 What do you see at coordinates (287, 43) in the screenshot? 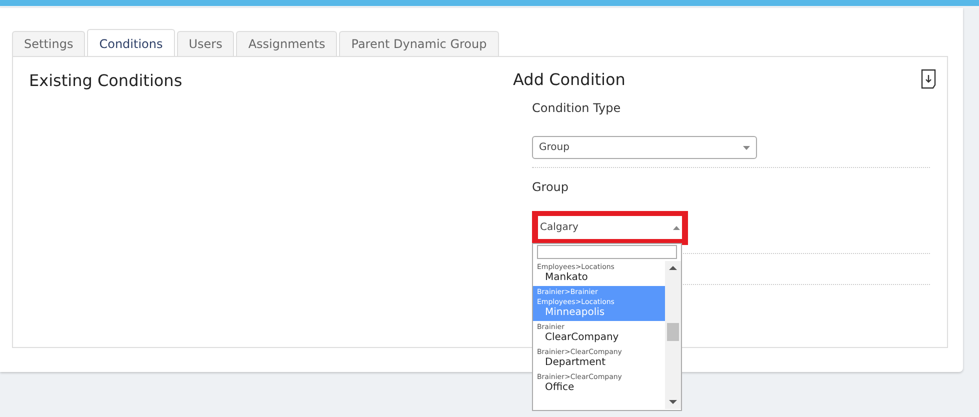
I see `tab: Assignments` at bounding box center [287, 43].